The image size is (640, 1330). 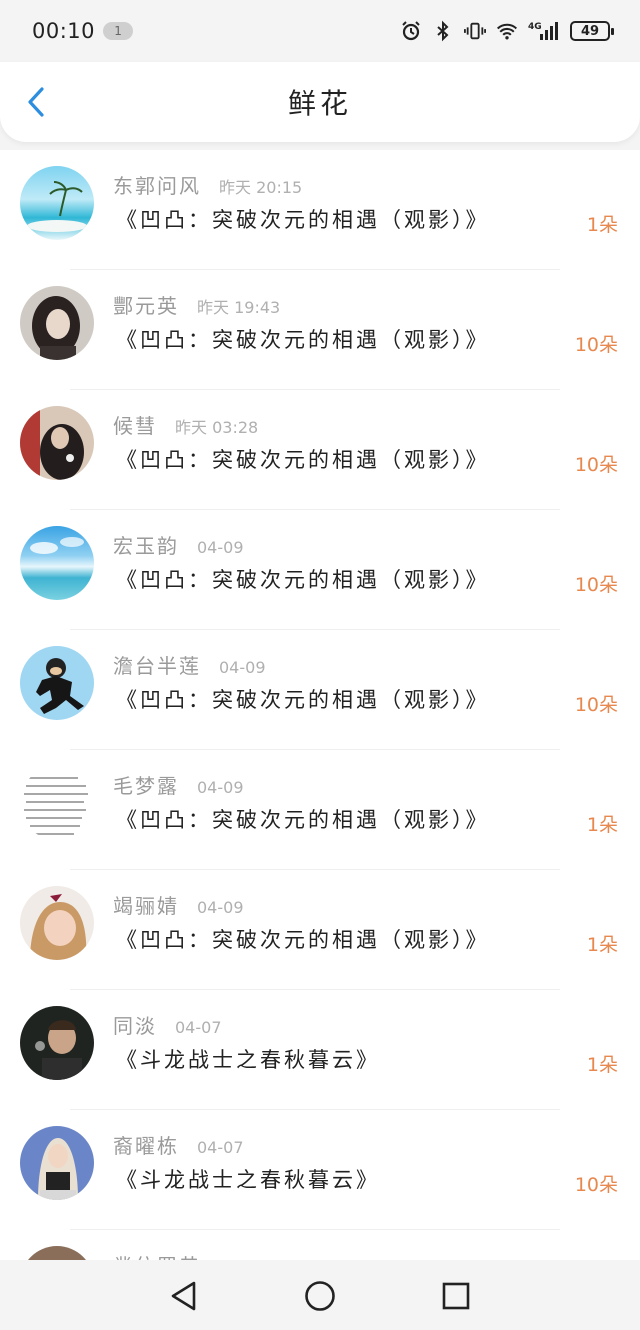 I want to click on system-nav-bar, so click(x=320, y=1296).